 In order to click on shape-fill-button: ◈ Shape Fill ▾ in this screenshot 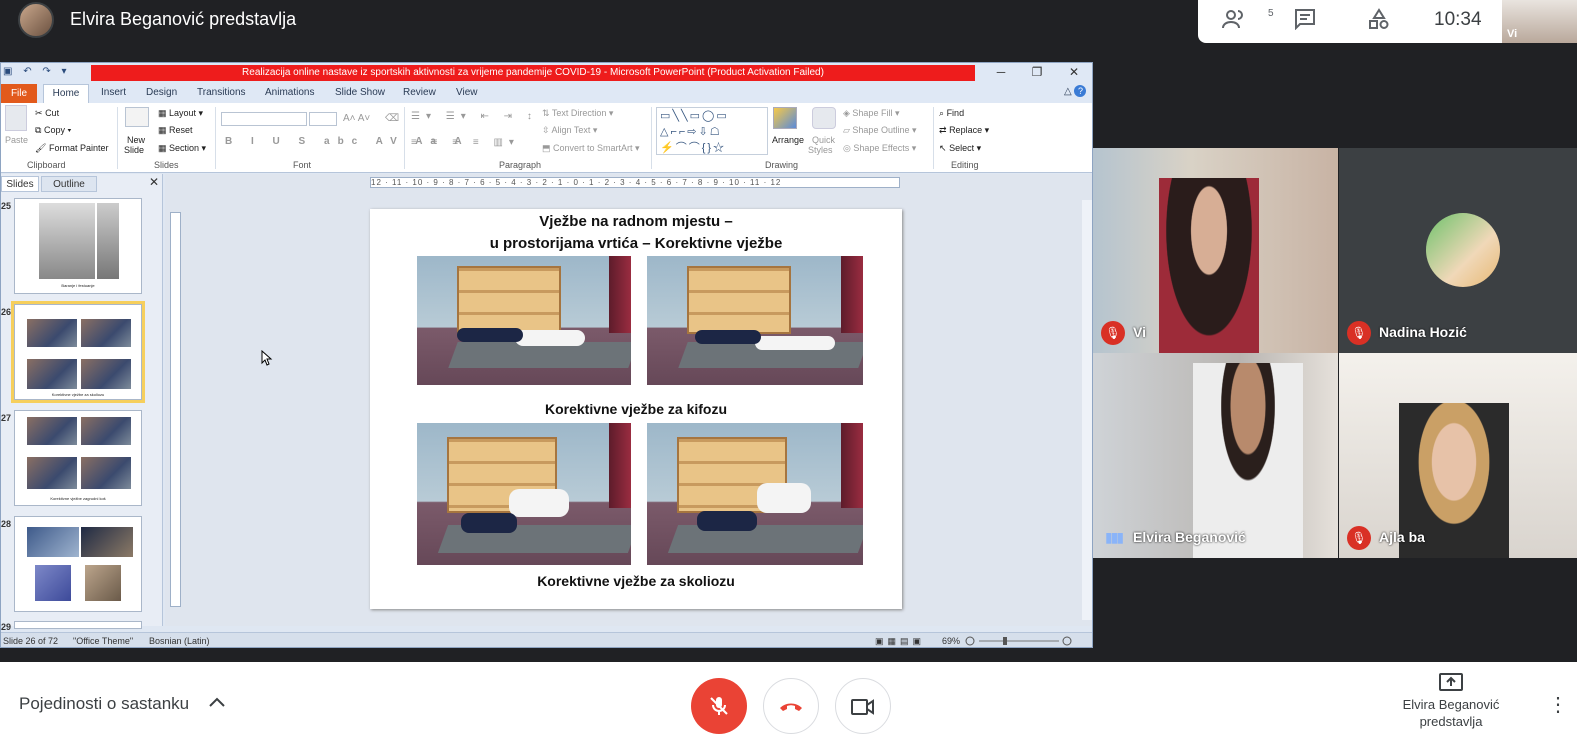, I will do `click(871, 113)`.